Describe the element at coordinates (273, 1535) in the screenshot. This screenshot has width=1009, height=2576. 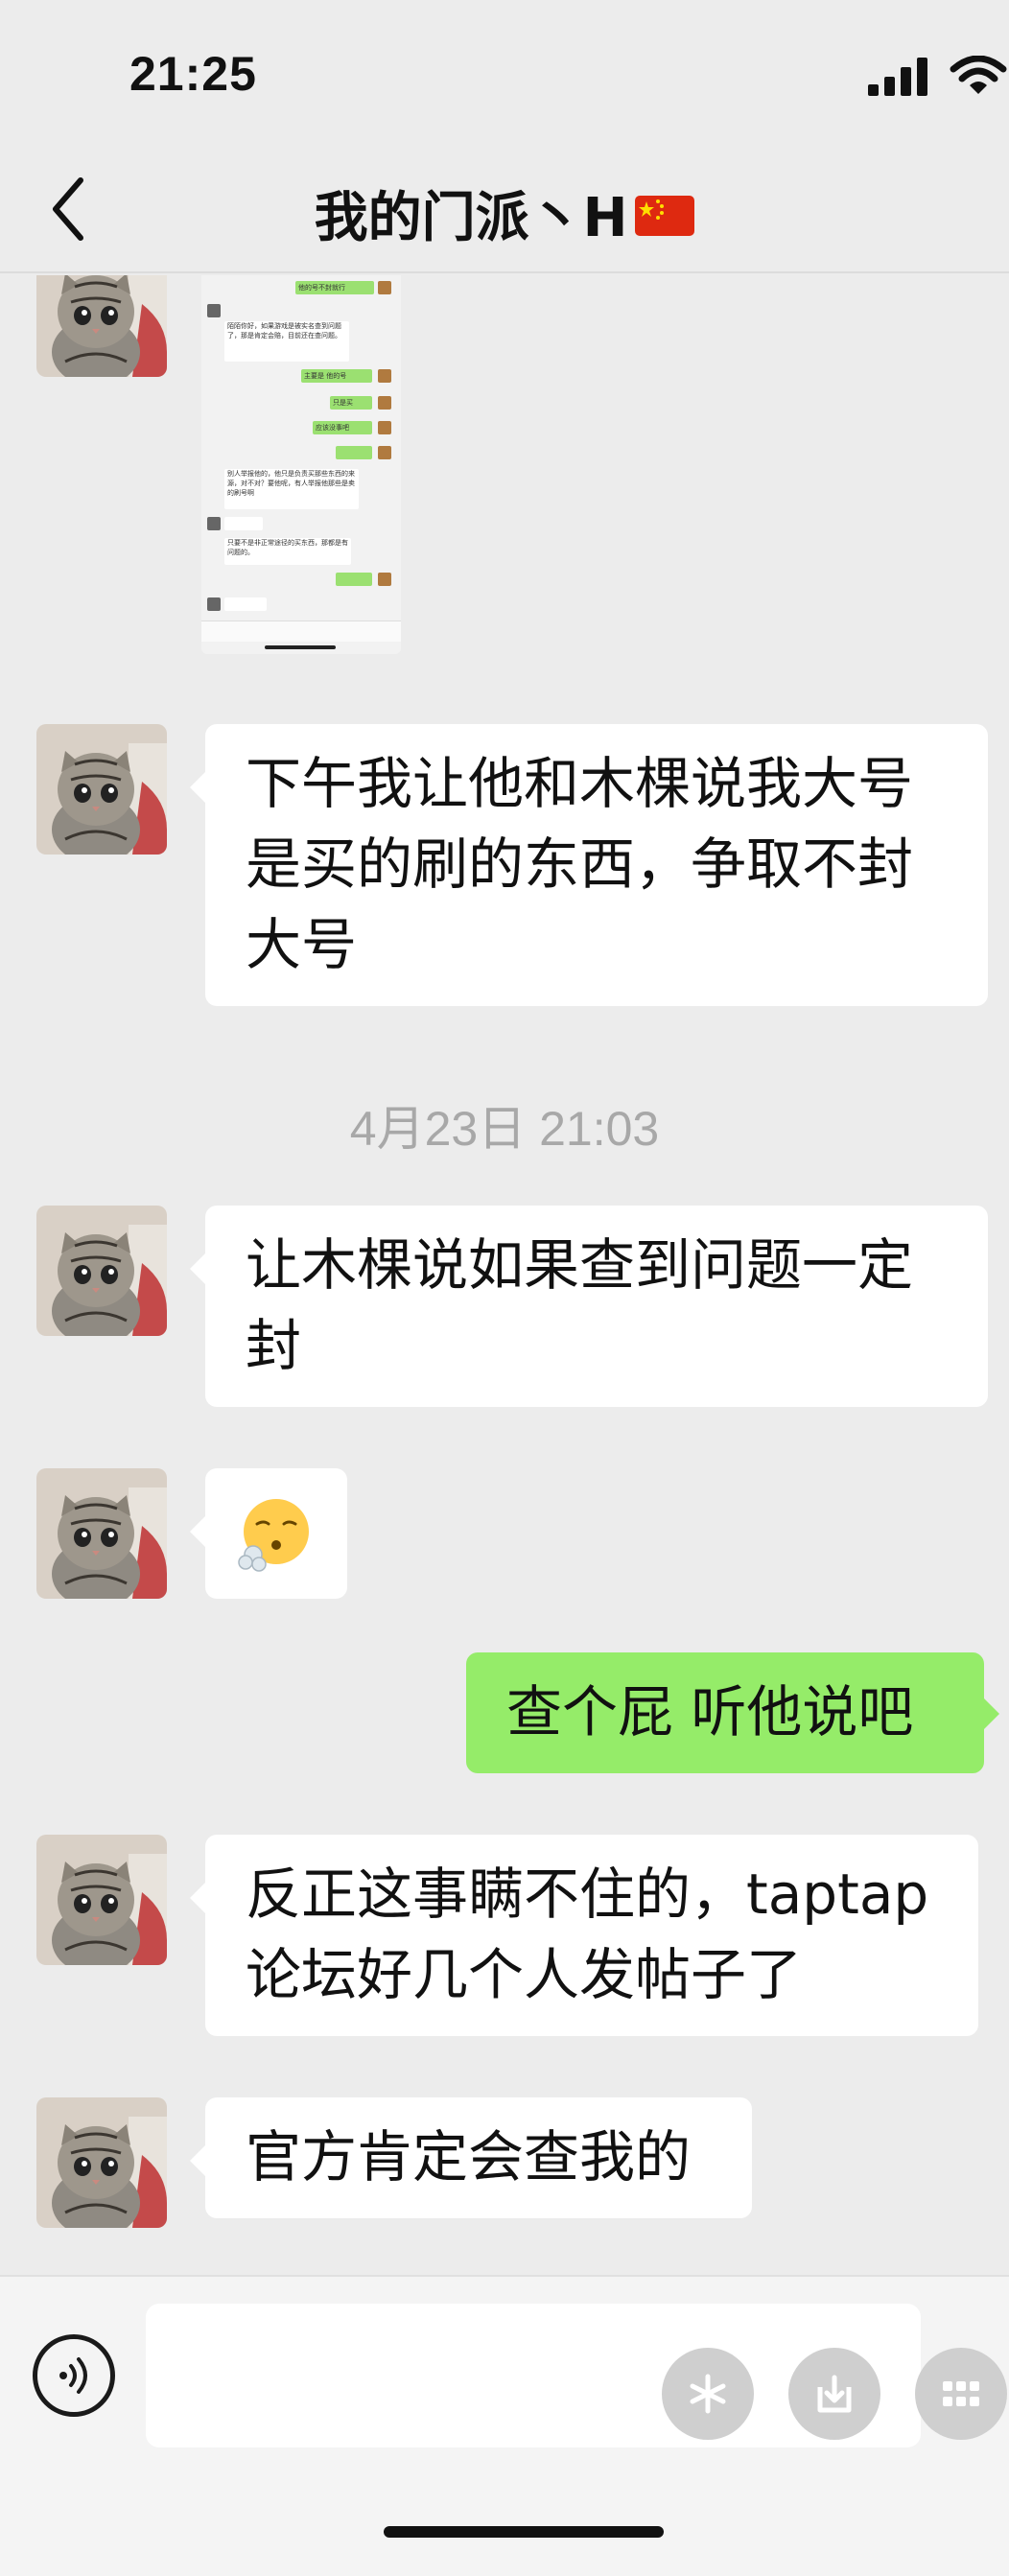
I see `exhaling-face-emoji-icon` at that location.